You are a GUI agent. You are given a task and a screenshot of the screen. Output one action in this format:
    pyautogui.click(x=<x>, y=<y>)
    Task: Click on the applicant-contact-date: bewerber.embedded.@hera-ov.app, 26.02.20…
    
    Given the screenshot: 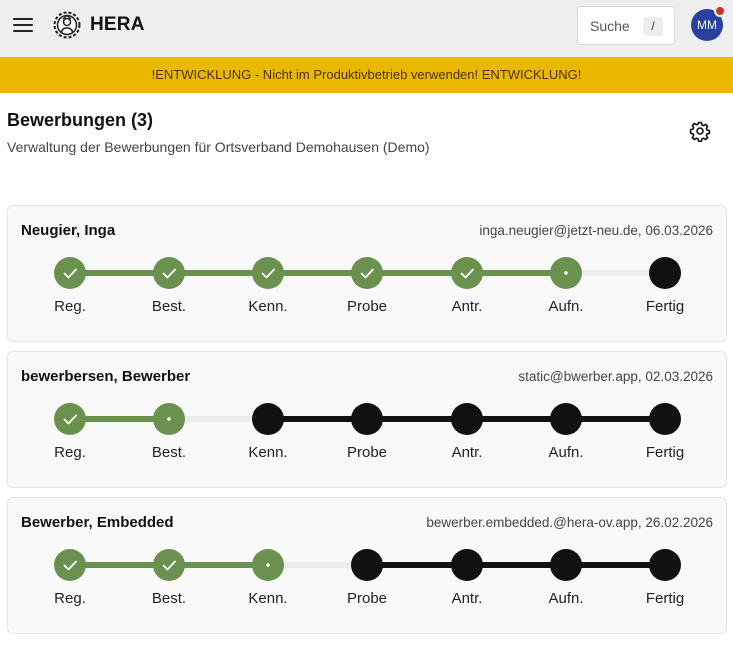 What is the action you would take?
    pyautogui.click(x=569, y=522)
    